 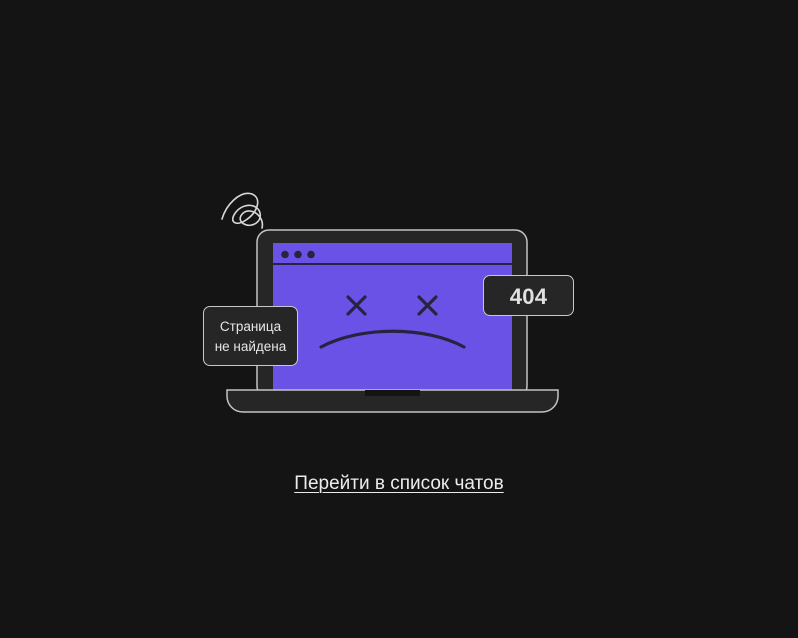 What do you see at coordinates (242, 210) in the screenshot?
I see `scribble-doodle-icon` at bounding box center [242, 210].